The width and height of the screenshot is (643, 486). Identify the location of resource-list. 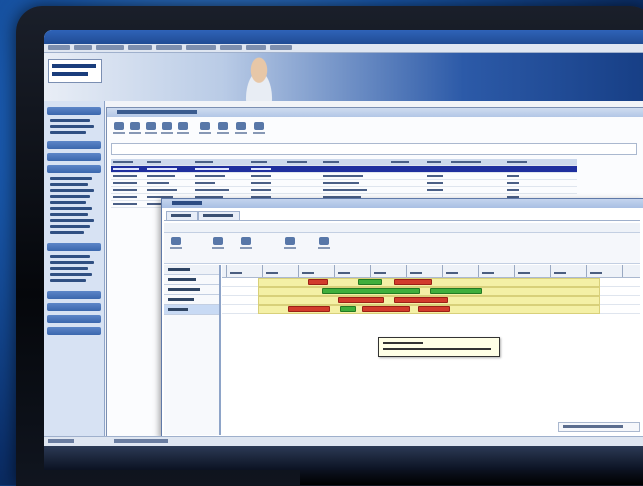
(192, 350).